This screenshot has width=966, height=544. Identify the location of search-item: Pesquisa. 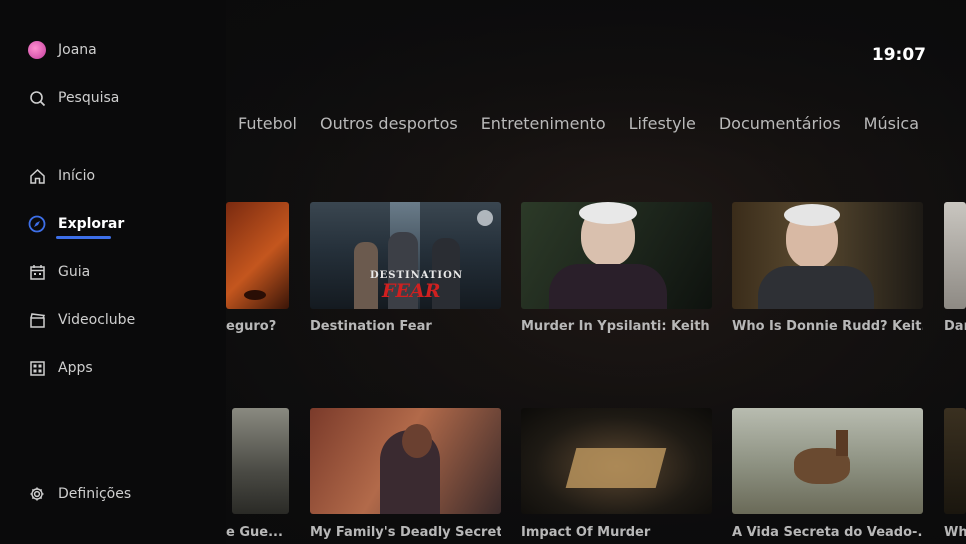
(73, 98).